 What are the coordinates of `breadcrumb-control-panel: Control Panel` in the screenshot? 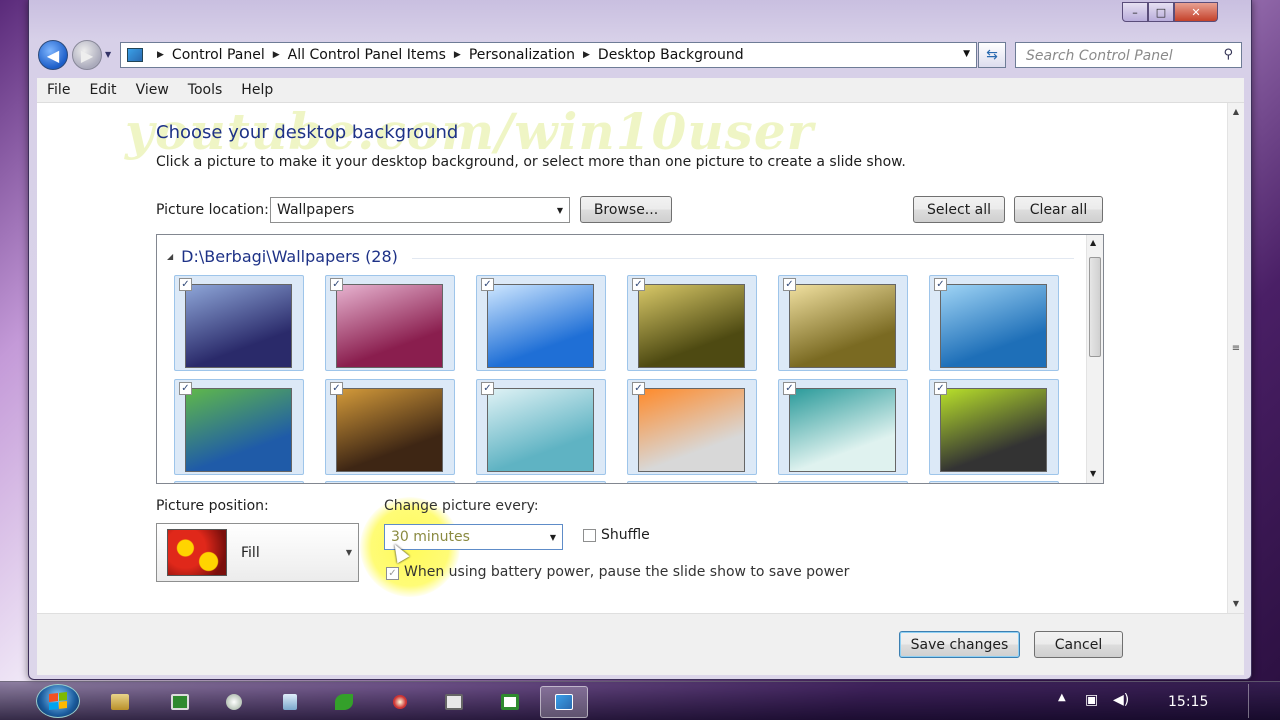 It's located at (218, 55).